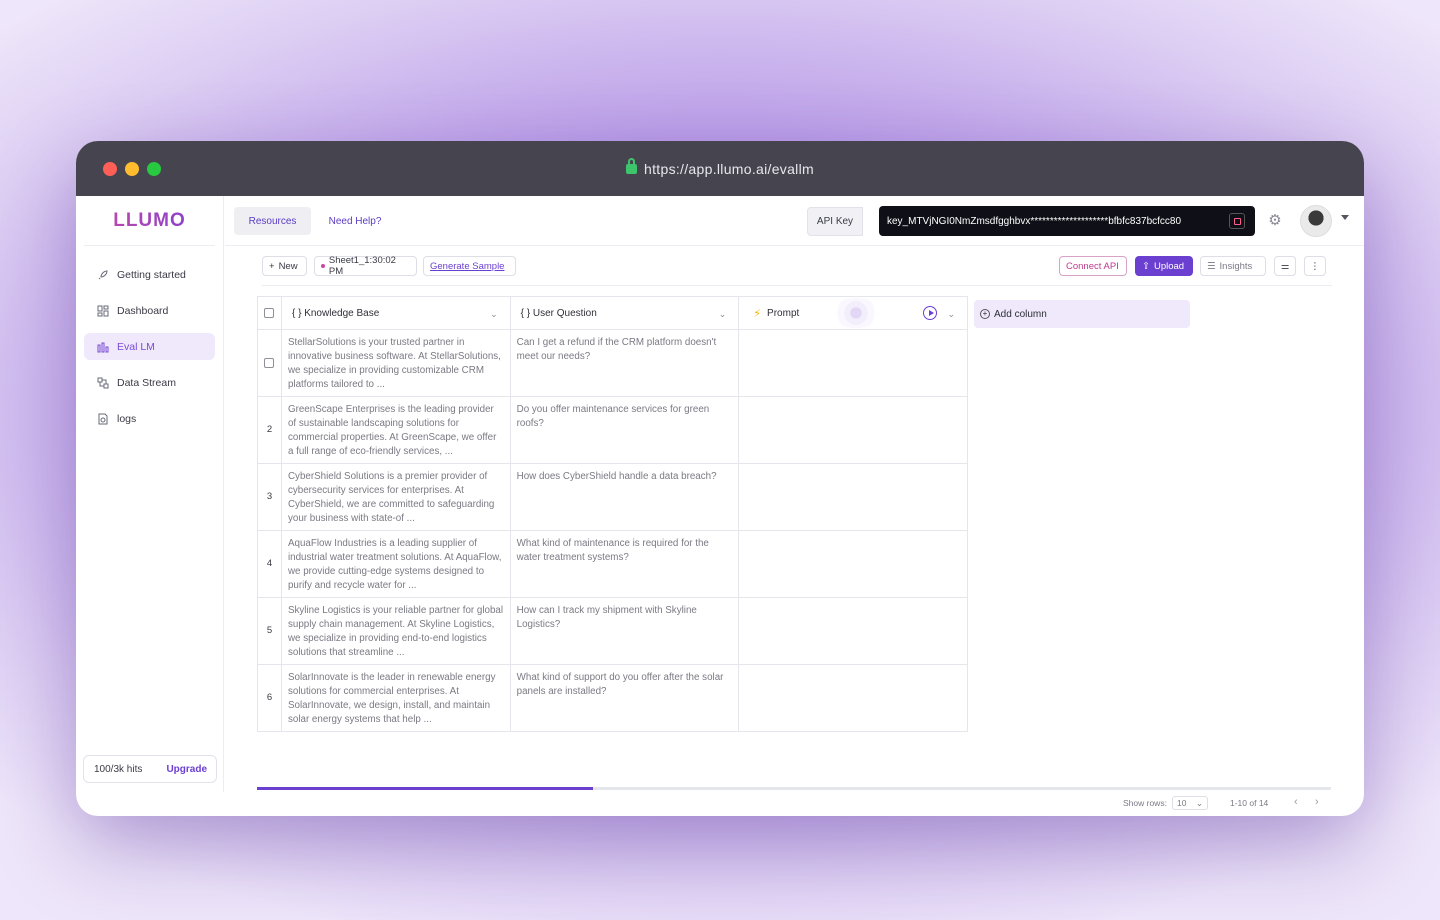 The width and height of the screenshot is (1440, 920). I want to click on sidebar-item-label: Eval LM, so click(136, 346).